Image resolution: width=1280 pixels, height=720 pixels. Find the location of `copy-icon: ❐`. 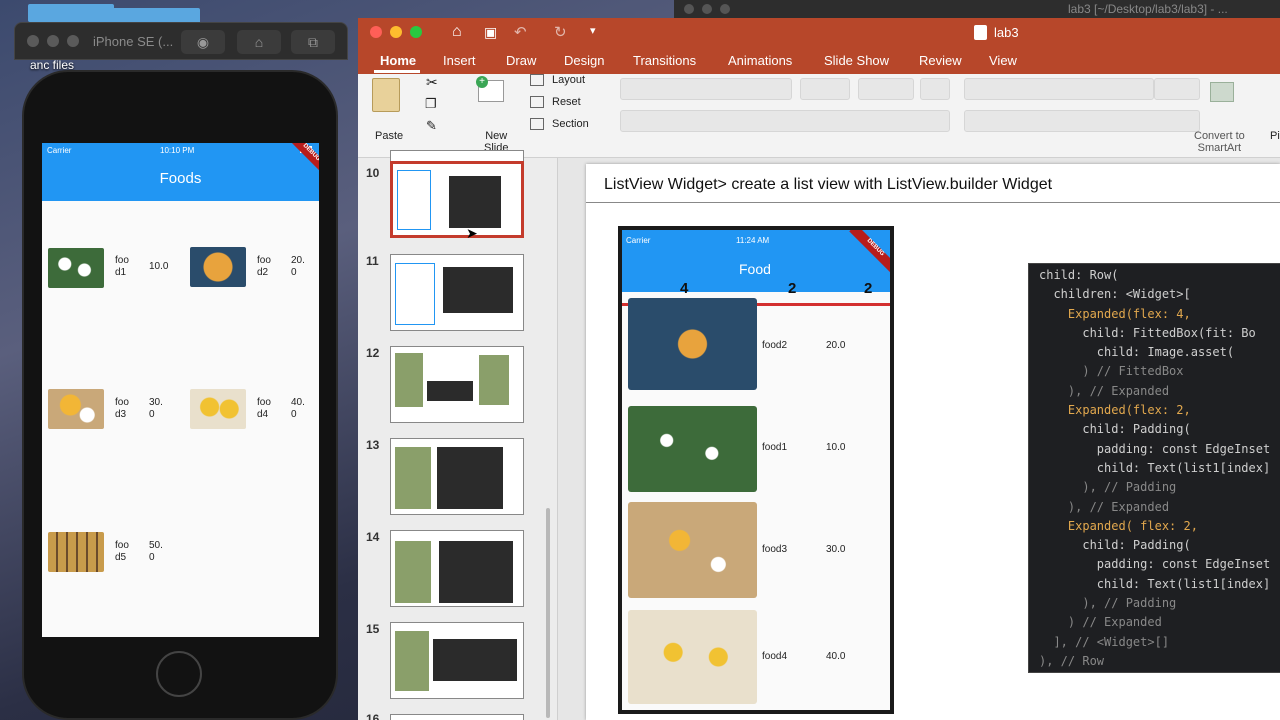

copy-icon: ❐ is located at coordinates (431, 104).